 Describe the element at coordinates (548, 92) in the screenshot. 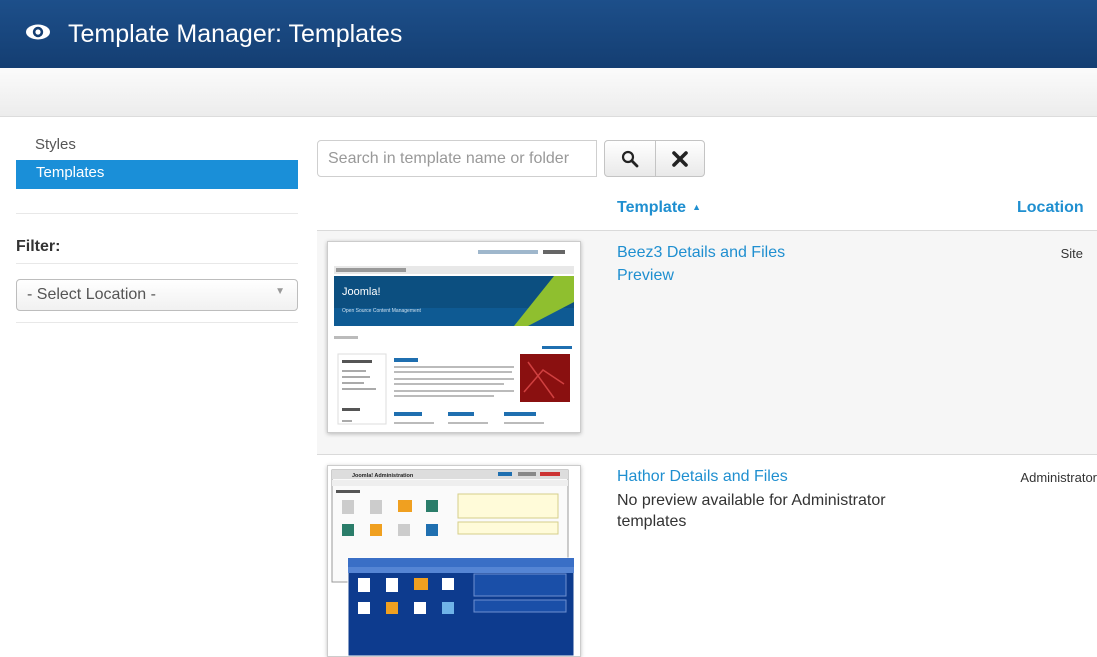

I see `toolbar` at that location.